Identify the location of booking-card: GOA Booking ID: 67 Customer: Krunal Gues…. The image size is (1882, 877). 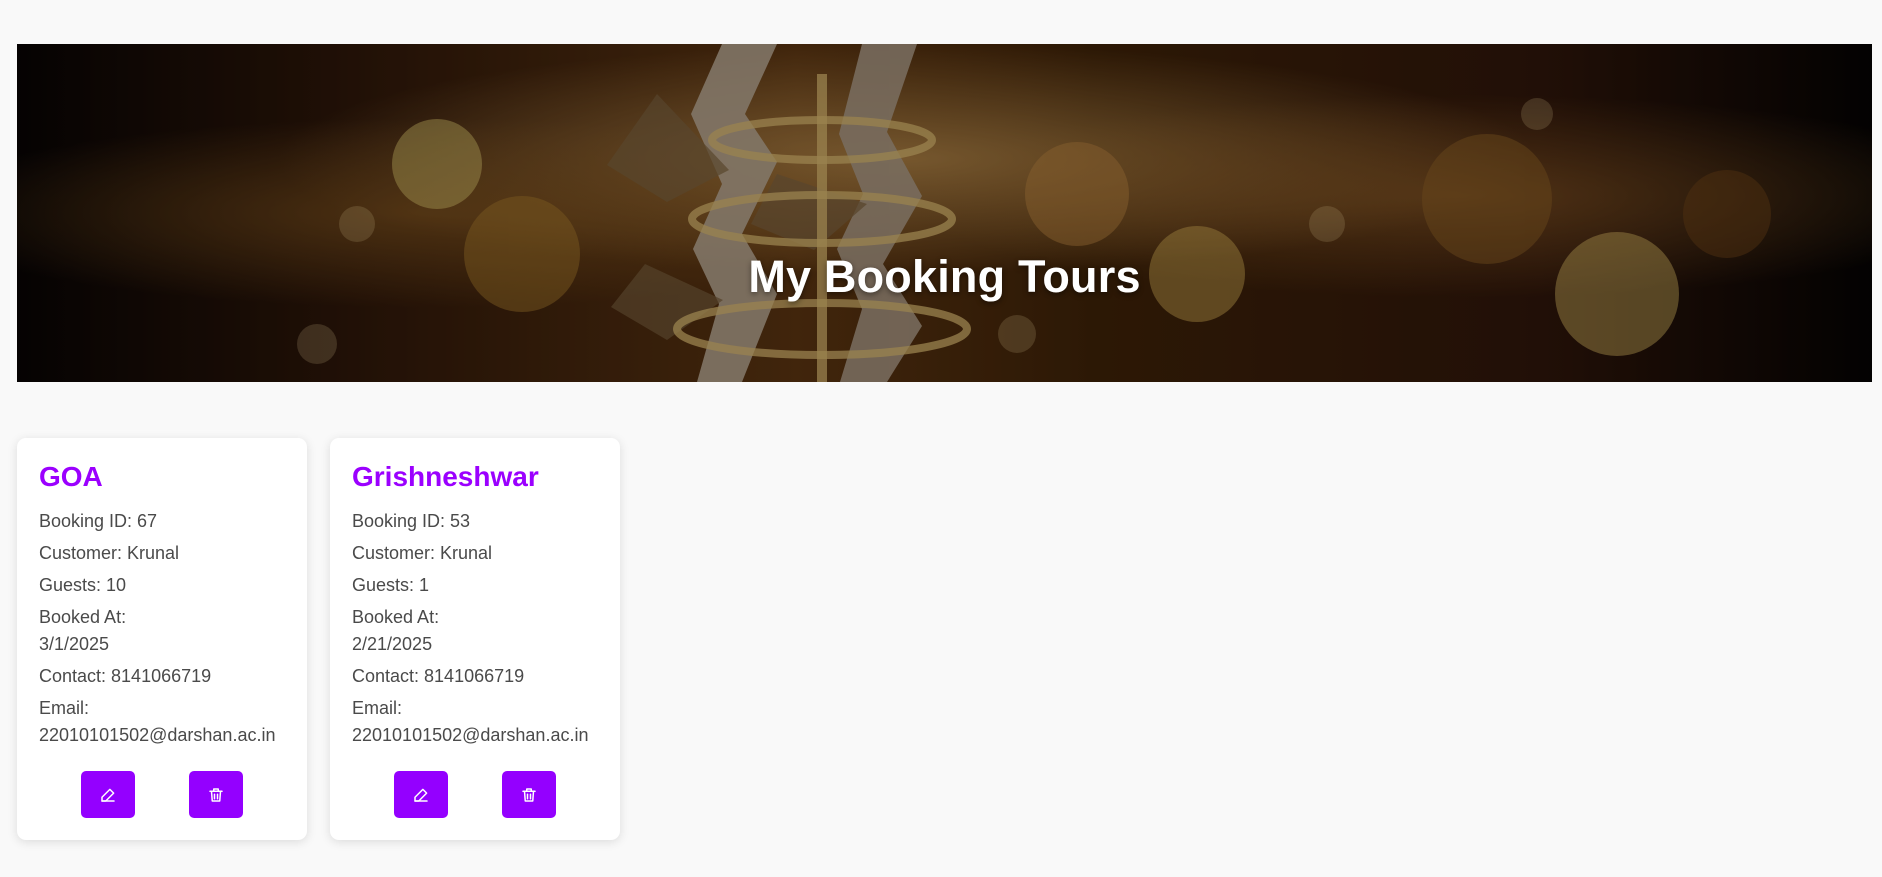
(162, 639).